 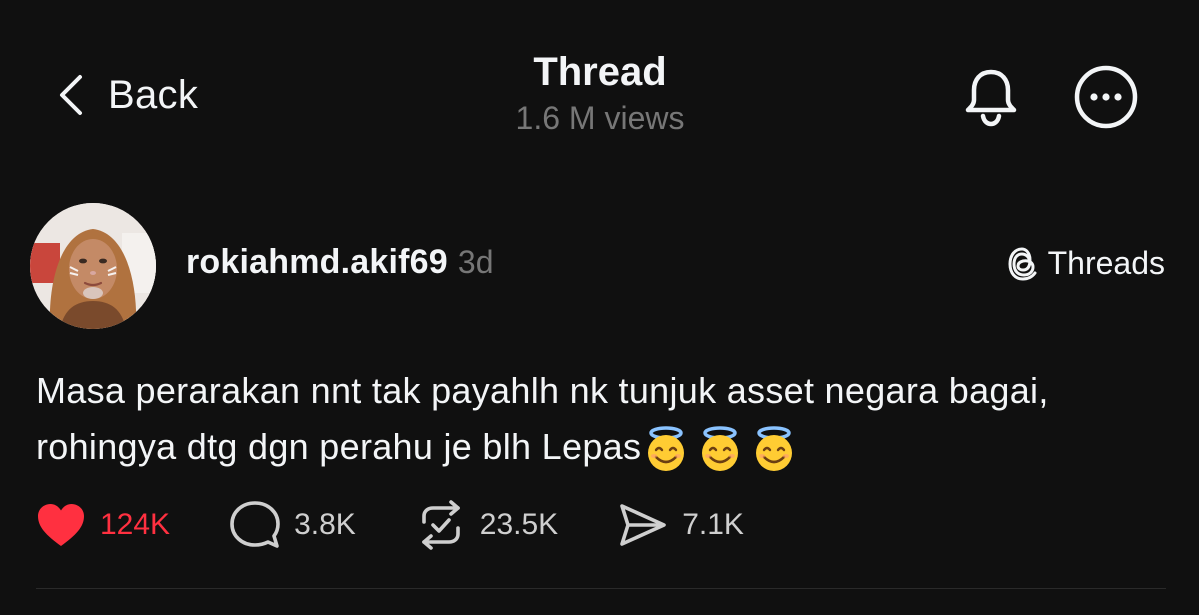 I want to click on share-count: 7.1K, so click(x=713, y=524).